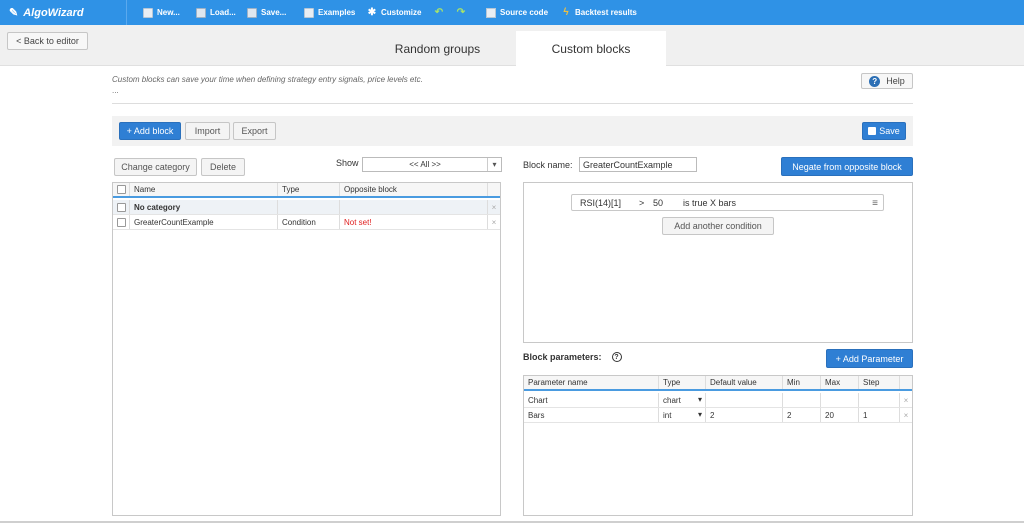 The height and width of the screenshot is (523, 1024). I want to click on wand-icon: ✎, so click(14, 13).